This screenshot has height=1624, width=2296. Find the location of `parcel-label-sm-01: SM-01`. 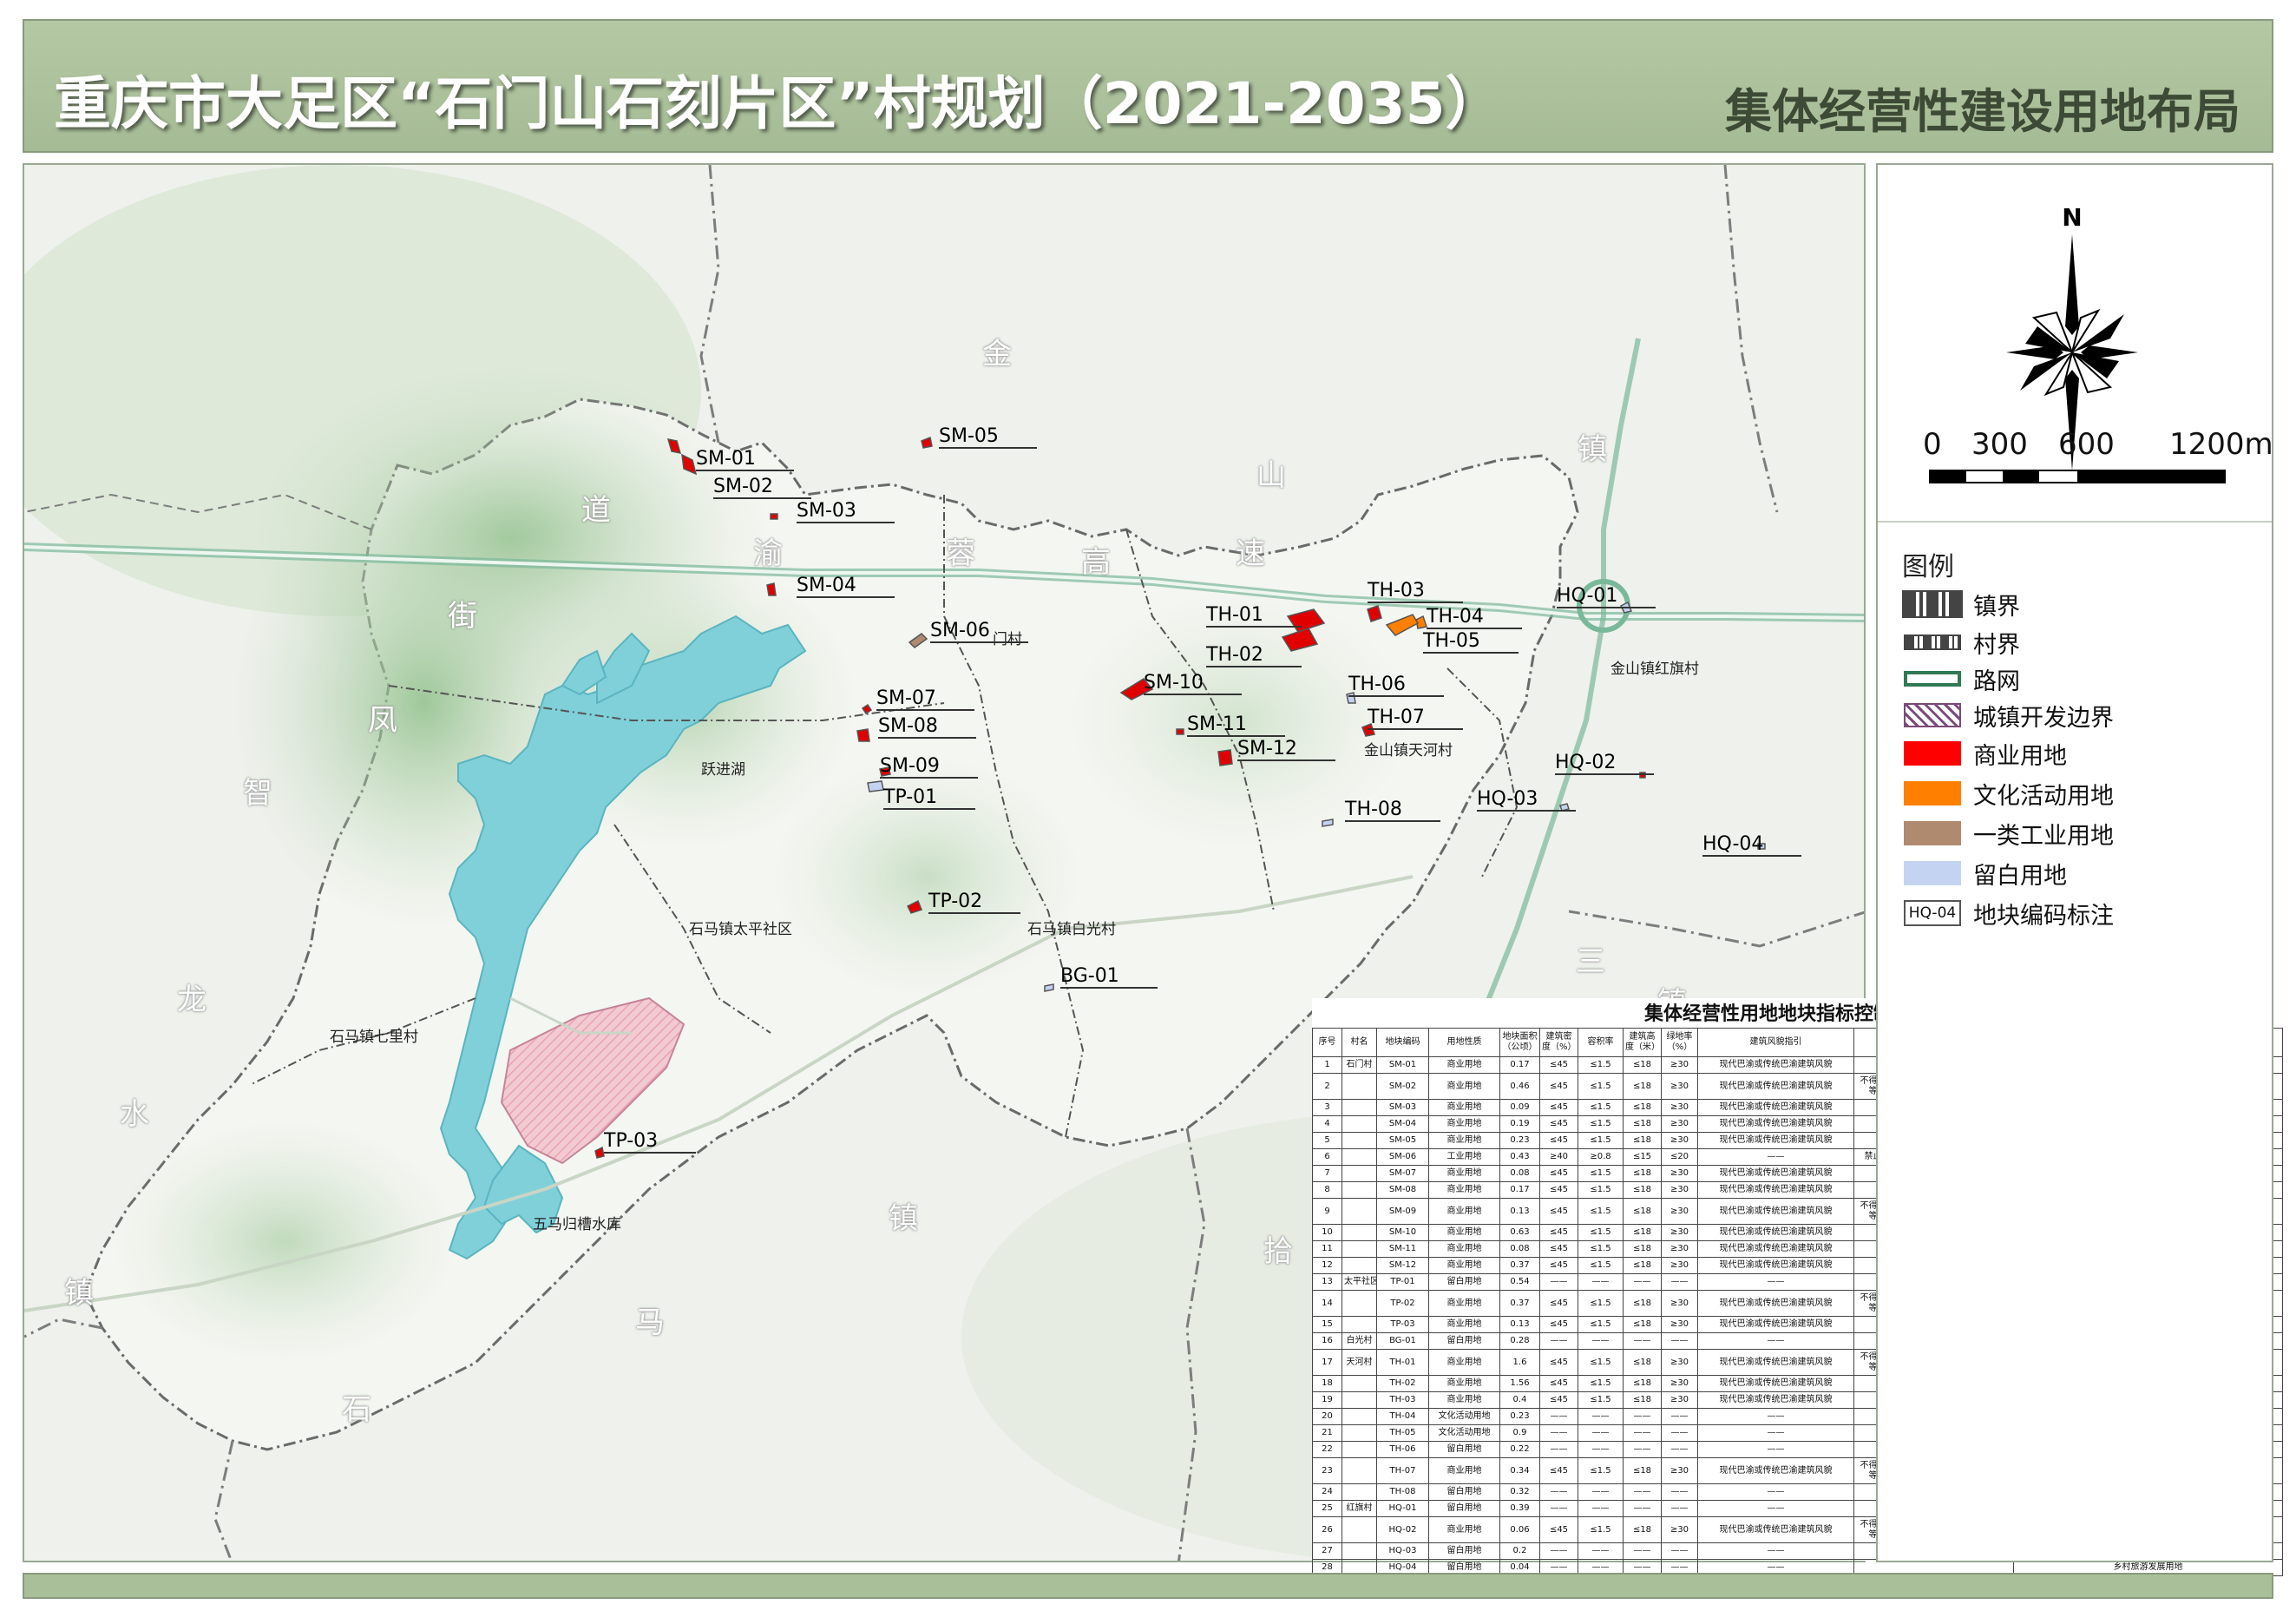

parcel-label-sm-01: SM-01 is located at coordinates (745, 459).